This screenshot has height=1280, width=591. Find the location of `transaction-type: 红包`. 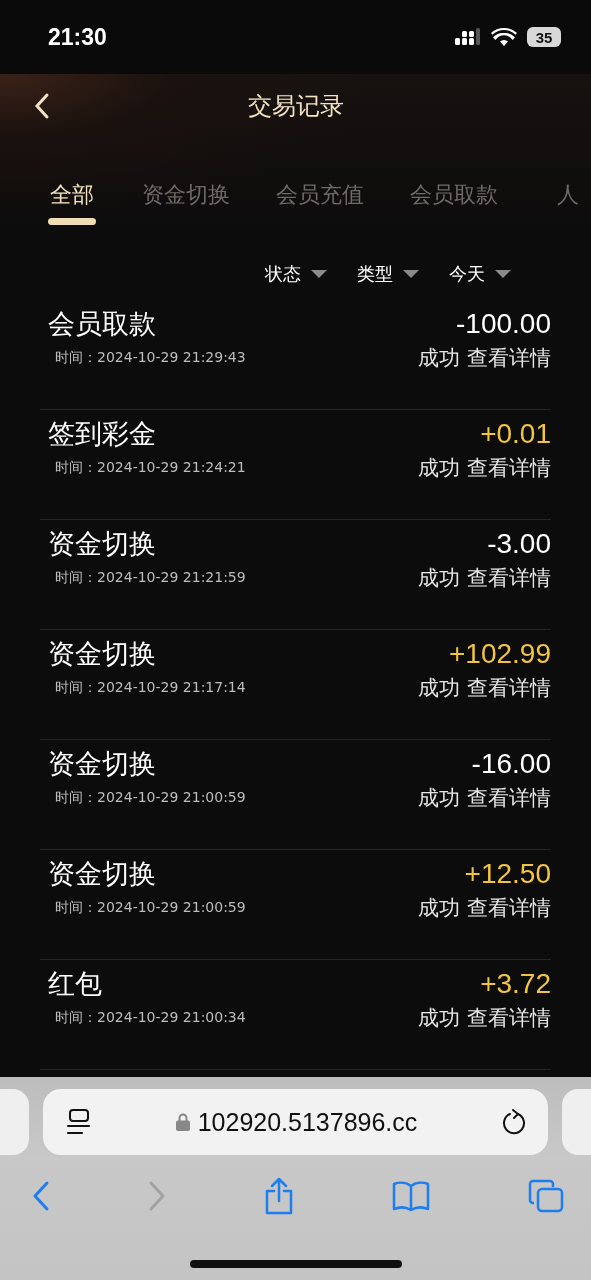

transaction-type: 红包 is located at coordinates (75, 984).